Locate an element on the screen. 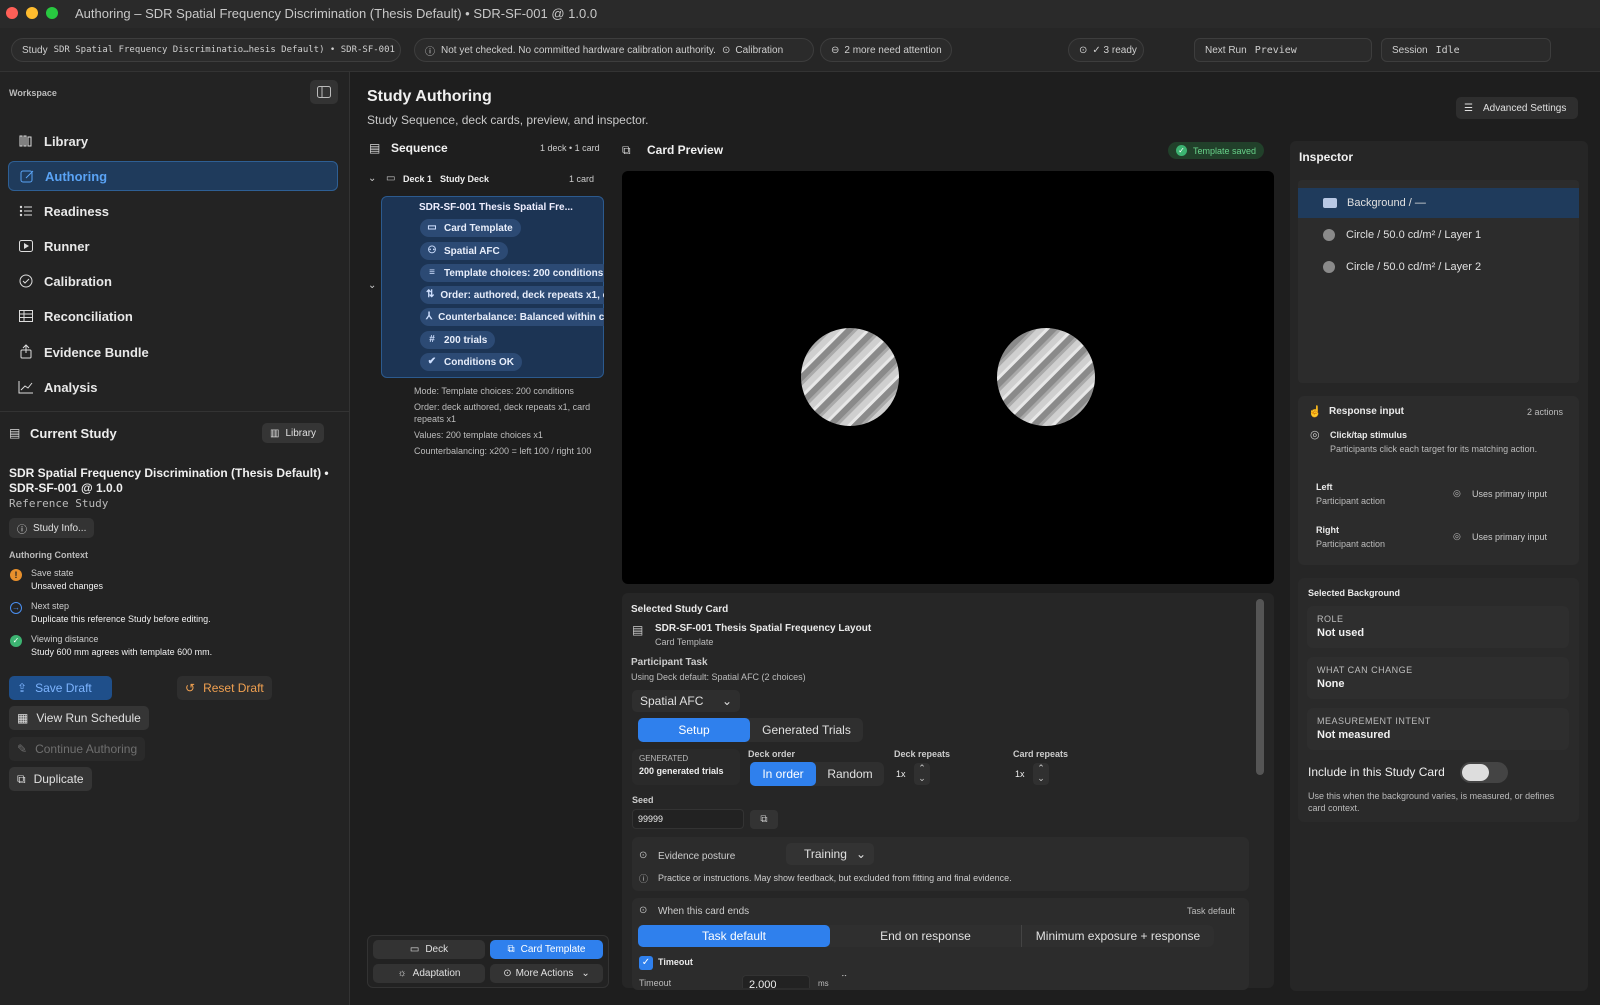 Image resolution: width=1600 pixels, height=1005 pixels. measurement-intent-field: MEASUREMENT INTENT Not measured is located at coordinates (1438, 729).